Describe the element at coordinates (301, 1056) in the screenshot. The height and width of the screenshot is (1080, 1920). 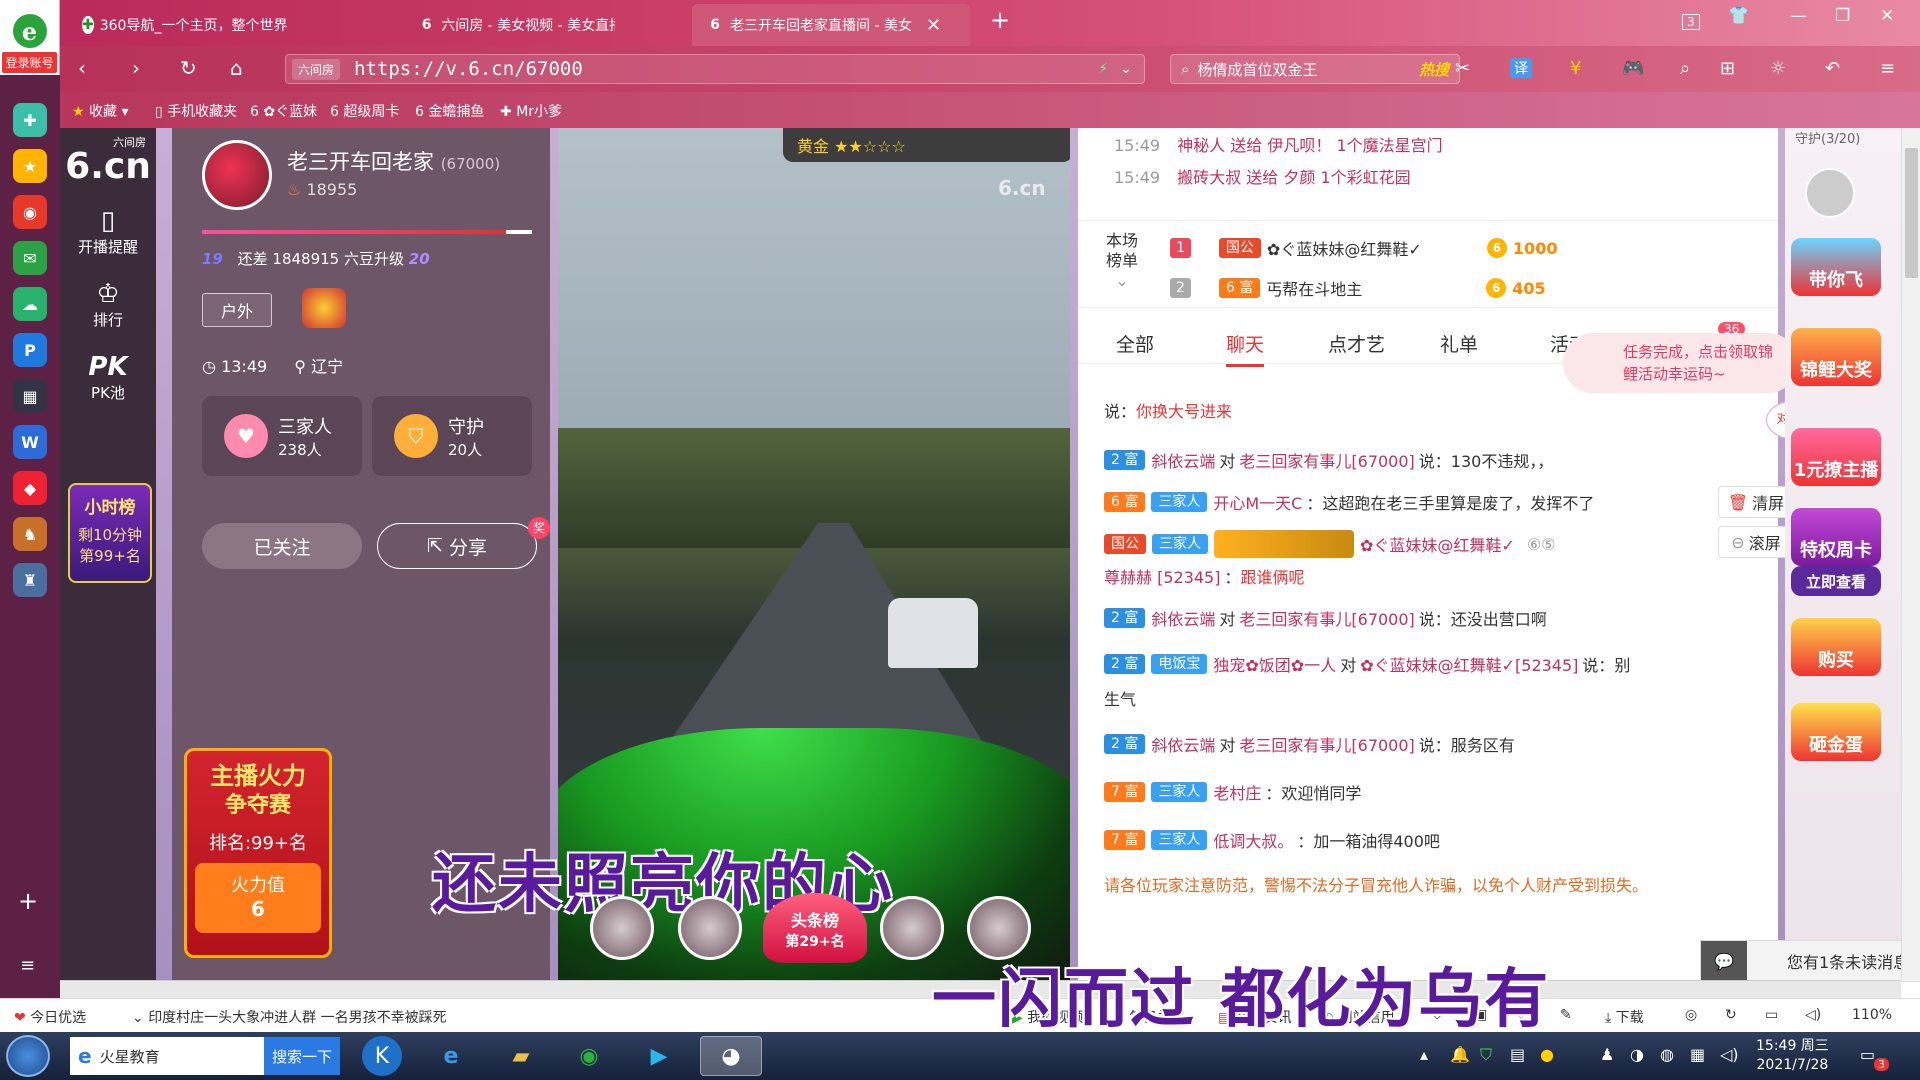
I see `taskbar-search-button: 搜索一下` at that location.